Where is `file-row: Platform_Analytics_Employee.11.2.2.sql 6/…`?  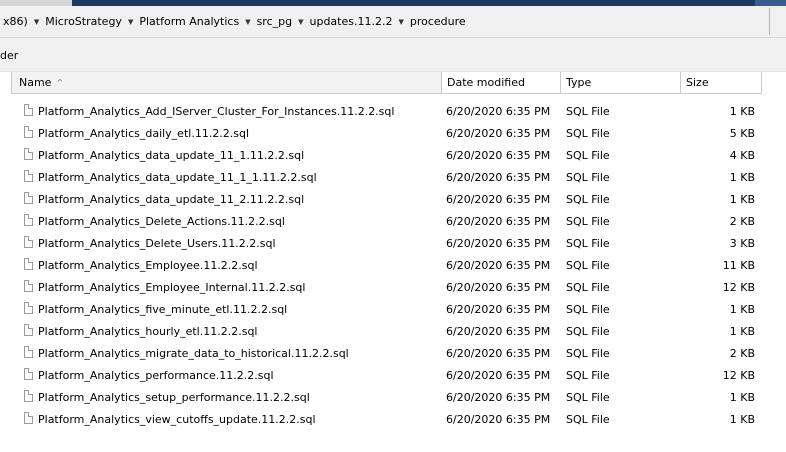 file-row: Platform_Analytics_Employee.11.2.2.sql 6/… is located at coordinates (393, 266).